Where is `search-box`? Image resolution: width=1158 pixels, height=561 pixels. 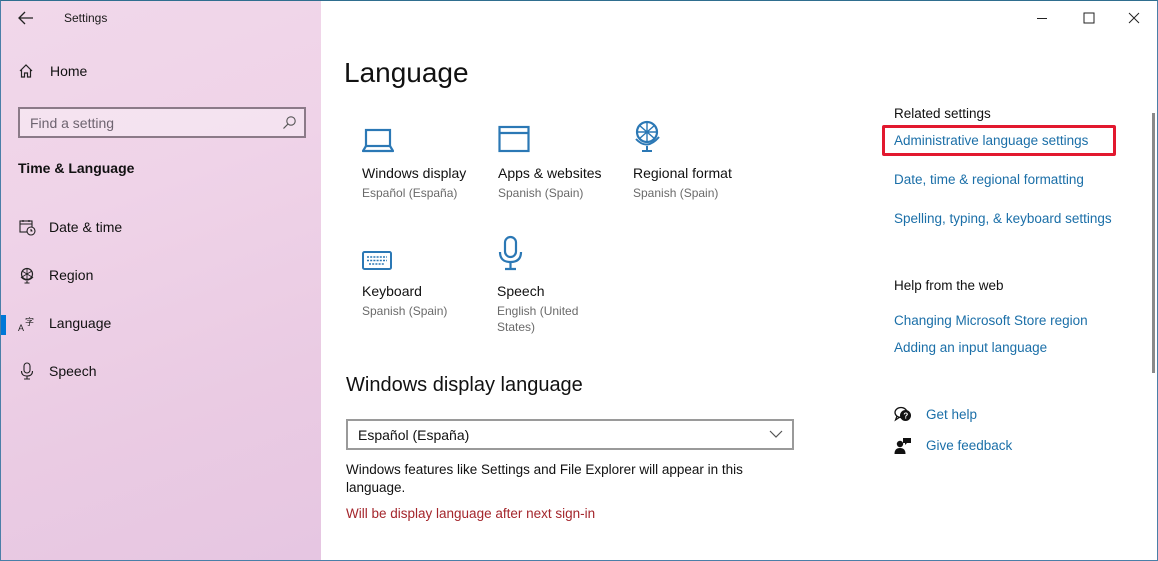
search-box is located at coordinates (162, 122).